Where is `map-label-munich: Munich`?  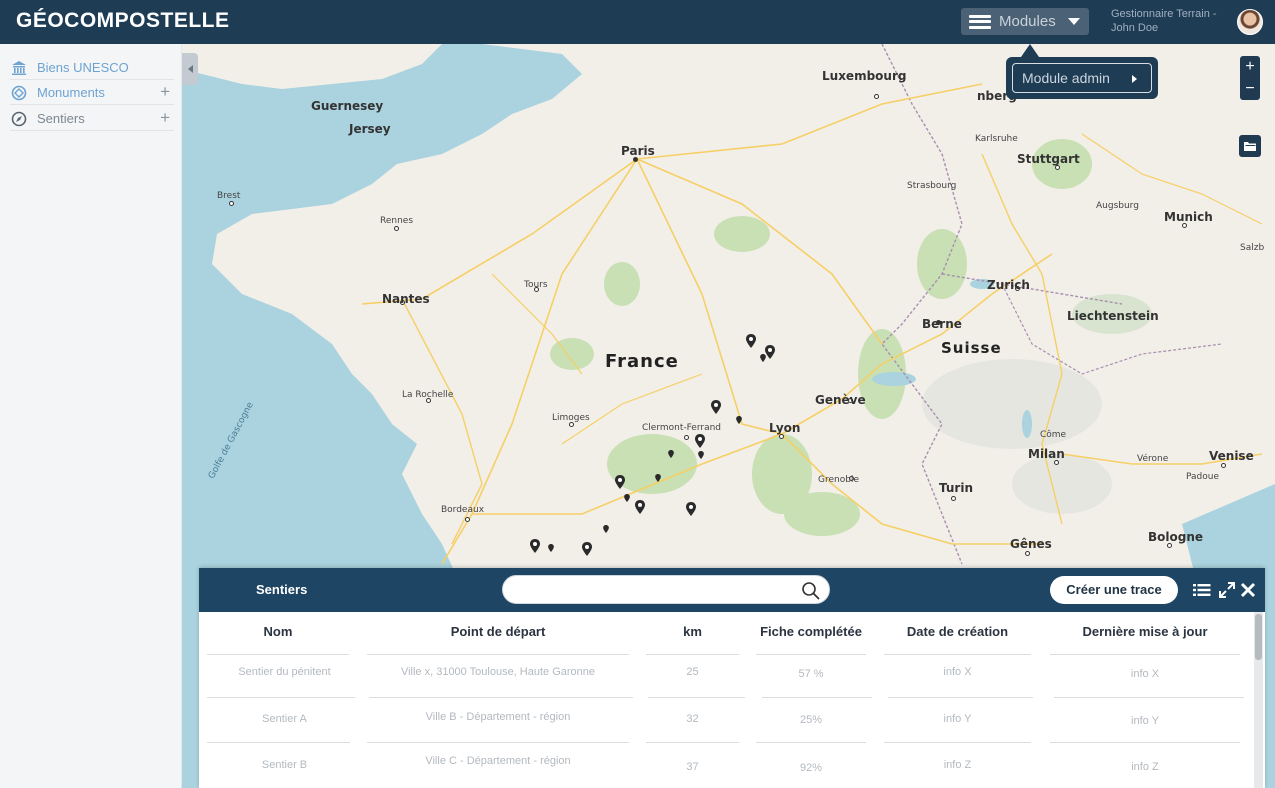 map-label-munich: Munich is located at coordinates (1188, 217).